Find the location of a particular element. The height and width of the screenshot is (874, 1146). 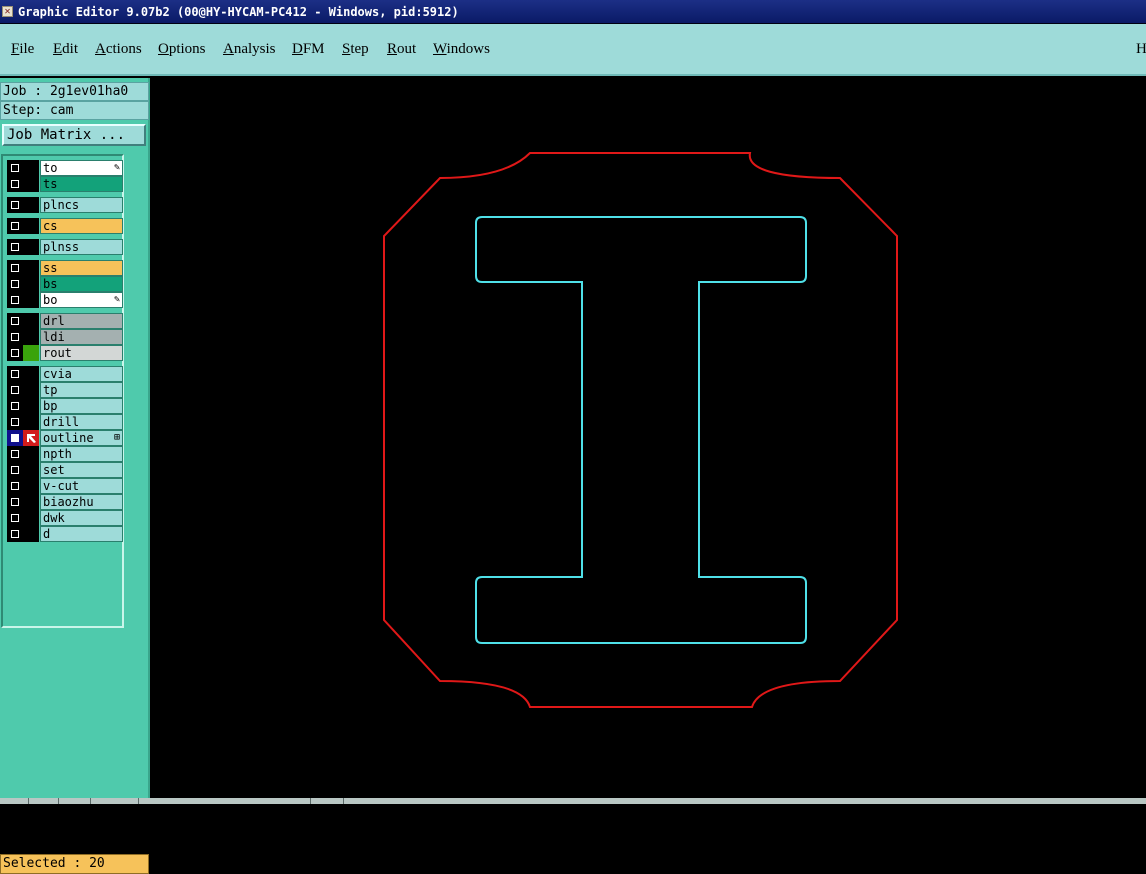

layer-row-rout: rout is located at coordinates (64, 353).